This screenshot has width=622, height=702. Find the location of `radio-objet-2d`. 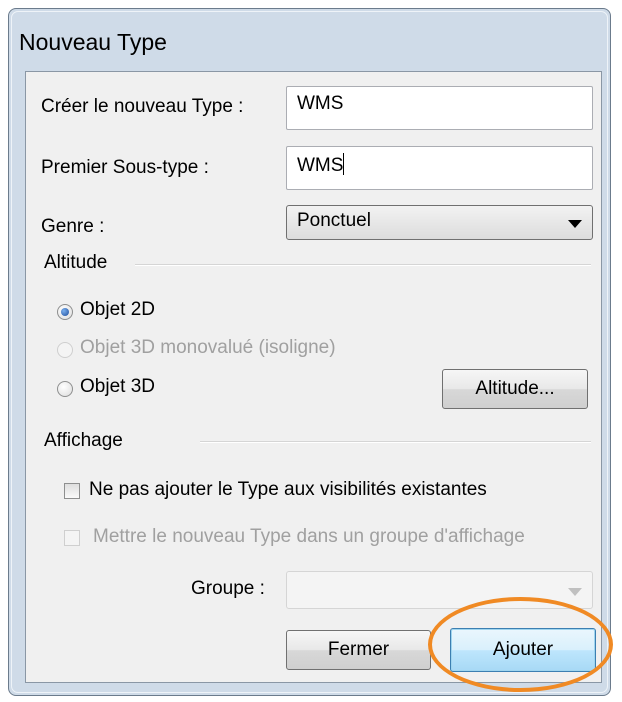

radio-objet-2d is located at coordinates (65, 312).